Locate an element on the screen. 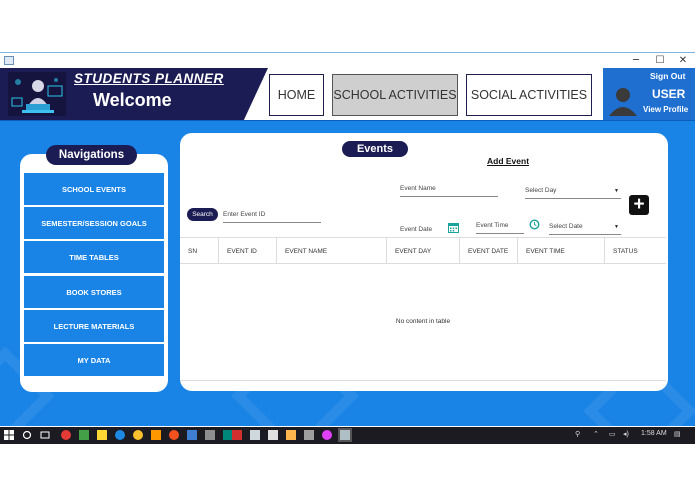  windows-taskbar: ⚲ ⌃ ▭ ◂) 1:58 AM ▤ is located at coordinates (347, 435).